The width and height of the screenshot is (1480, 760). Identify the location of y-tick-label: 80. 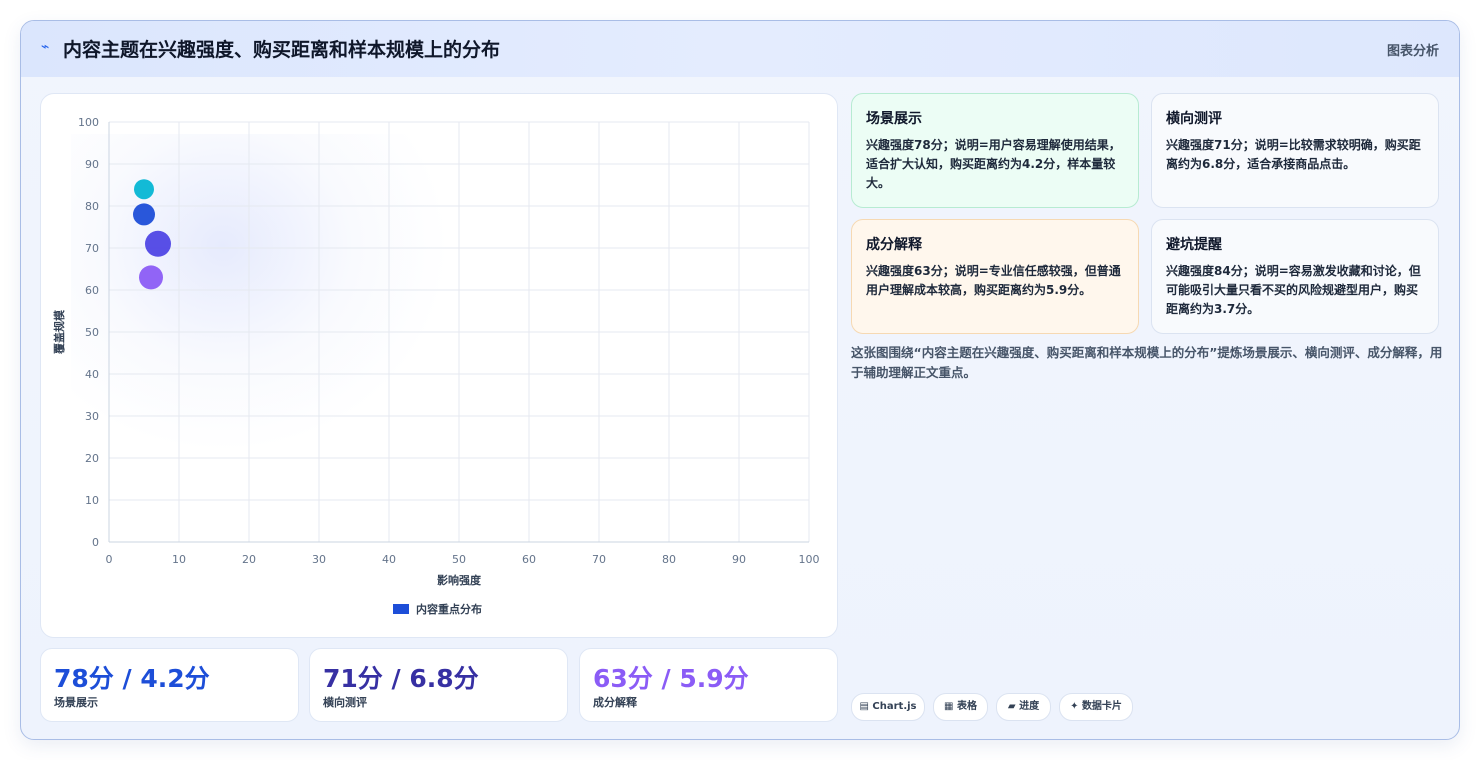
(92, 206).